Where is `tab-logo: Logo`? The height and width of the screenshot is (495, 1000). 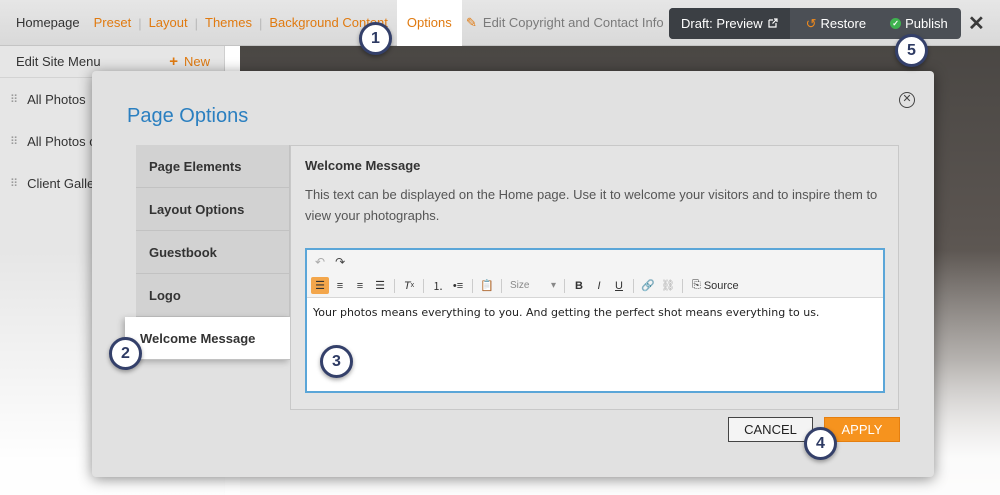
tab-logo: Logo is located at coordinates (213, 295).